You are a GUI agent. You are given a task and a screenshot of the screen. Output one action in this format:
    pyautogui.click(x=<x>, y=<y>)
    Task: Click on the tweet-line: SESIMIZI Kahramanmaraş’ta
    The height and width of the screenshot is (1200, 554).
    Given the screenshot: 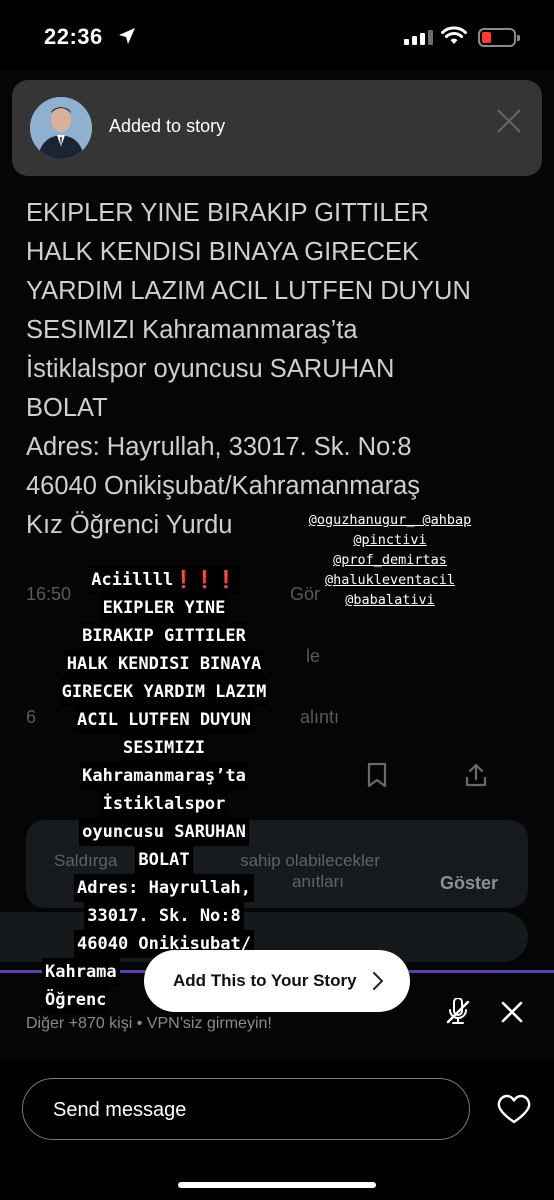 What is the action you would take?
    pyautogui.click(x=192, y=330)
    